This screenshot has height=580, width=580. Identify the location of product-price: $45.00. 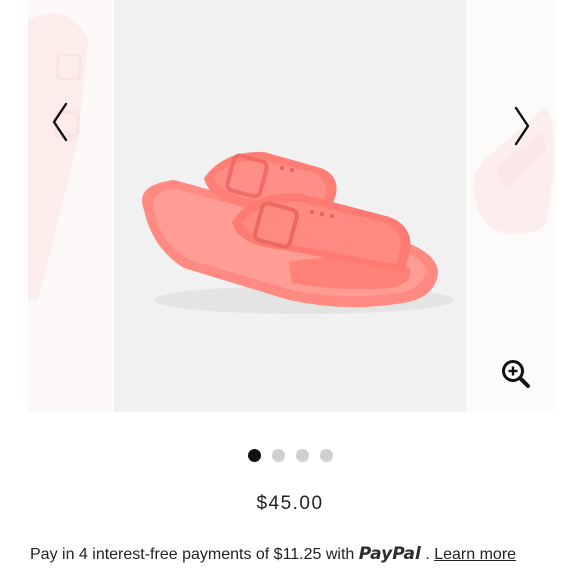
(290, 503).